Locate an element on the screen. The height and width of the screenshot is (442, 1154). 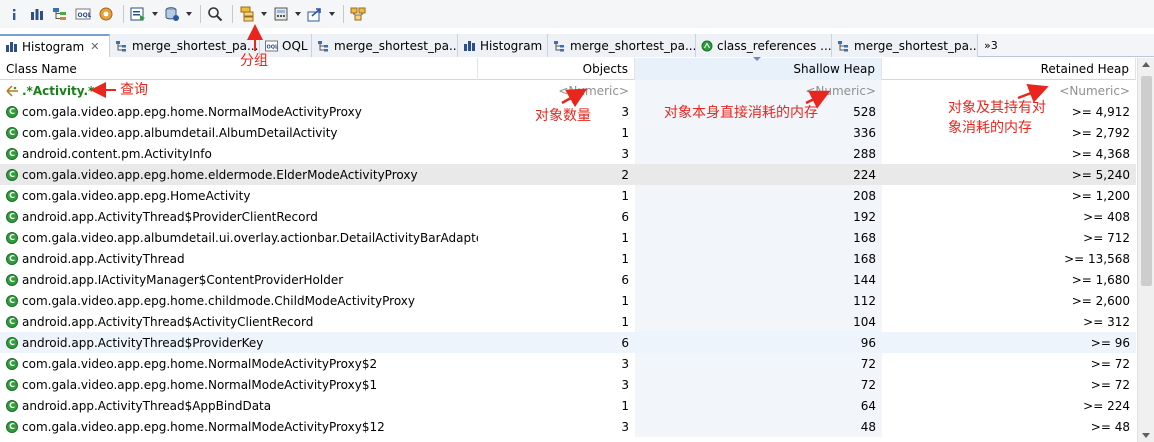
shallow-heap-cell: 288 is located at coordinates (758, 153).